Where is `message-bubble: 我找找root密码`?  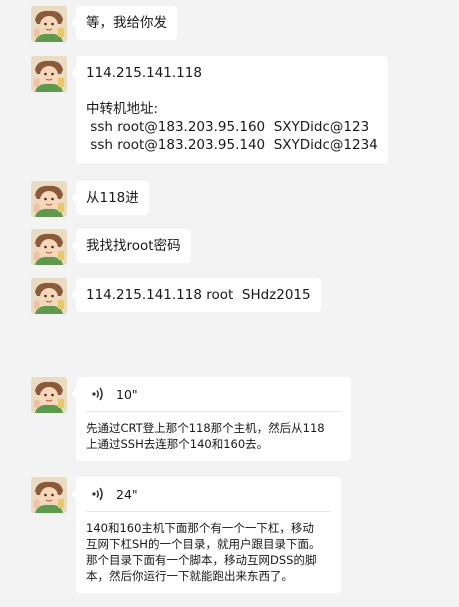 message-bubble: 我找找root密码 is located at coordinates (131, 246).